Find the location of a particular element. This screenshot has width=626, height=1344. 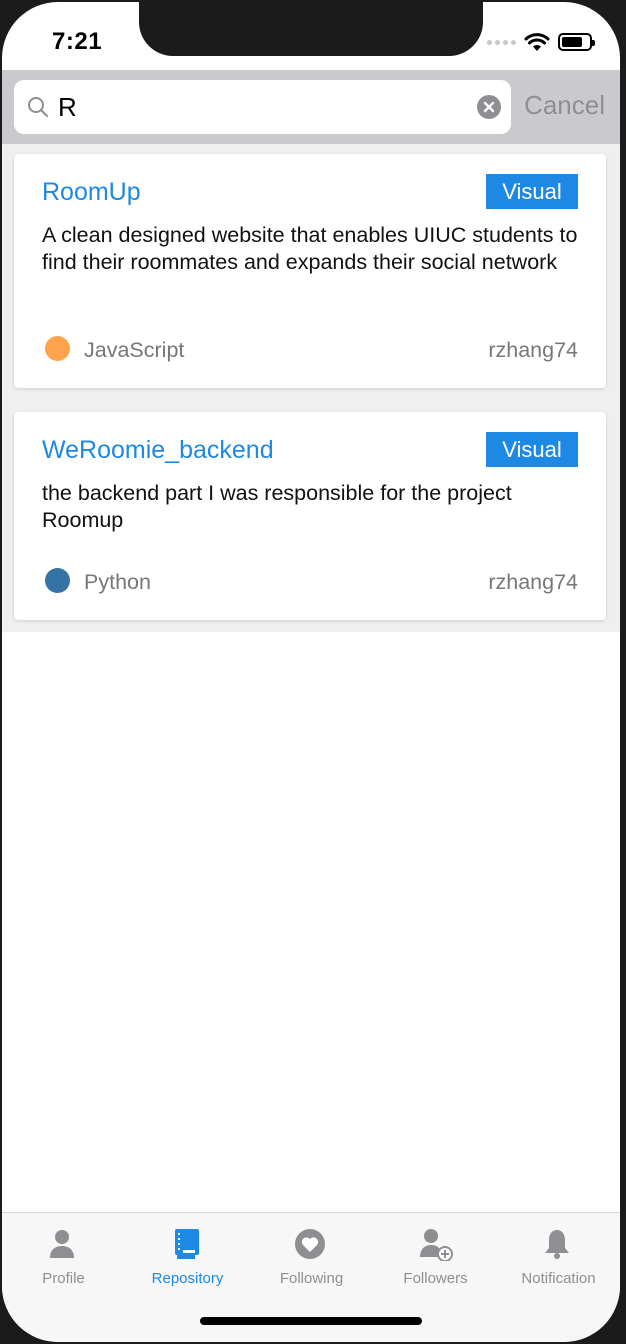

search-icon is located at coordinates (38, 107).